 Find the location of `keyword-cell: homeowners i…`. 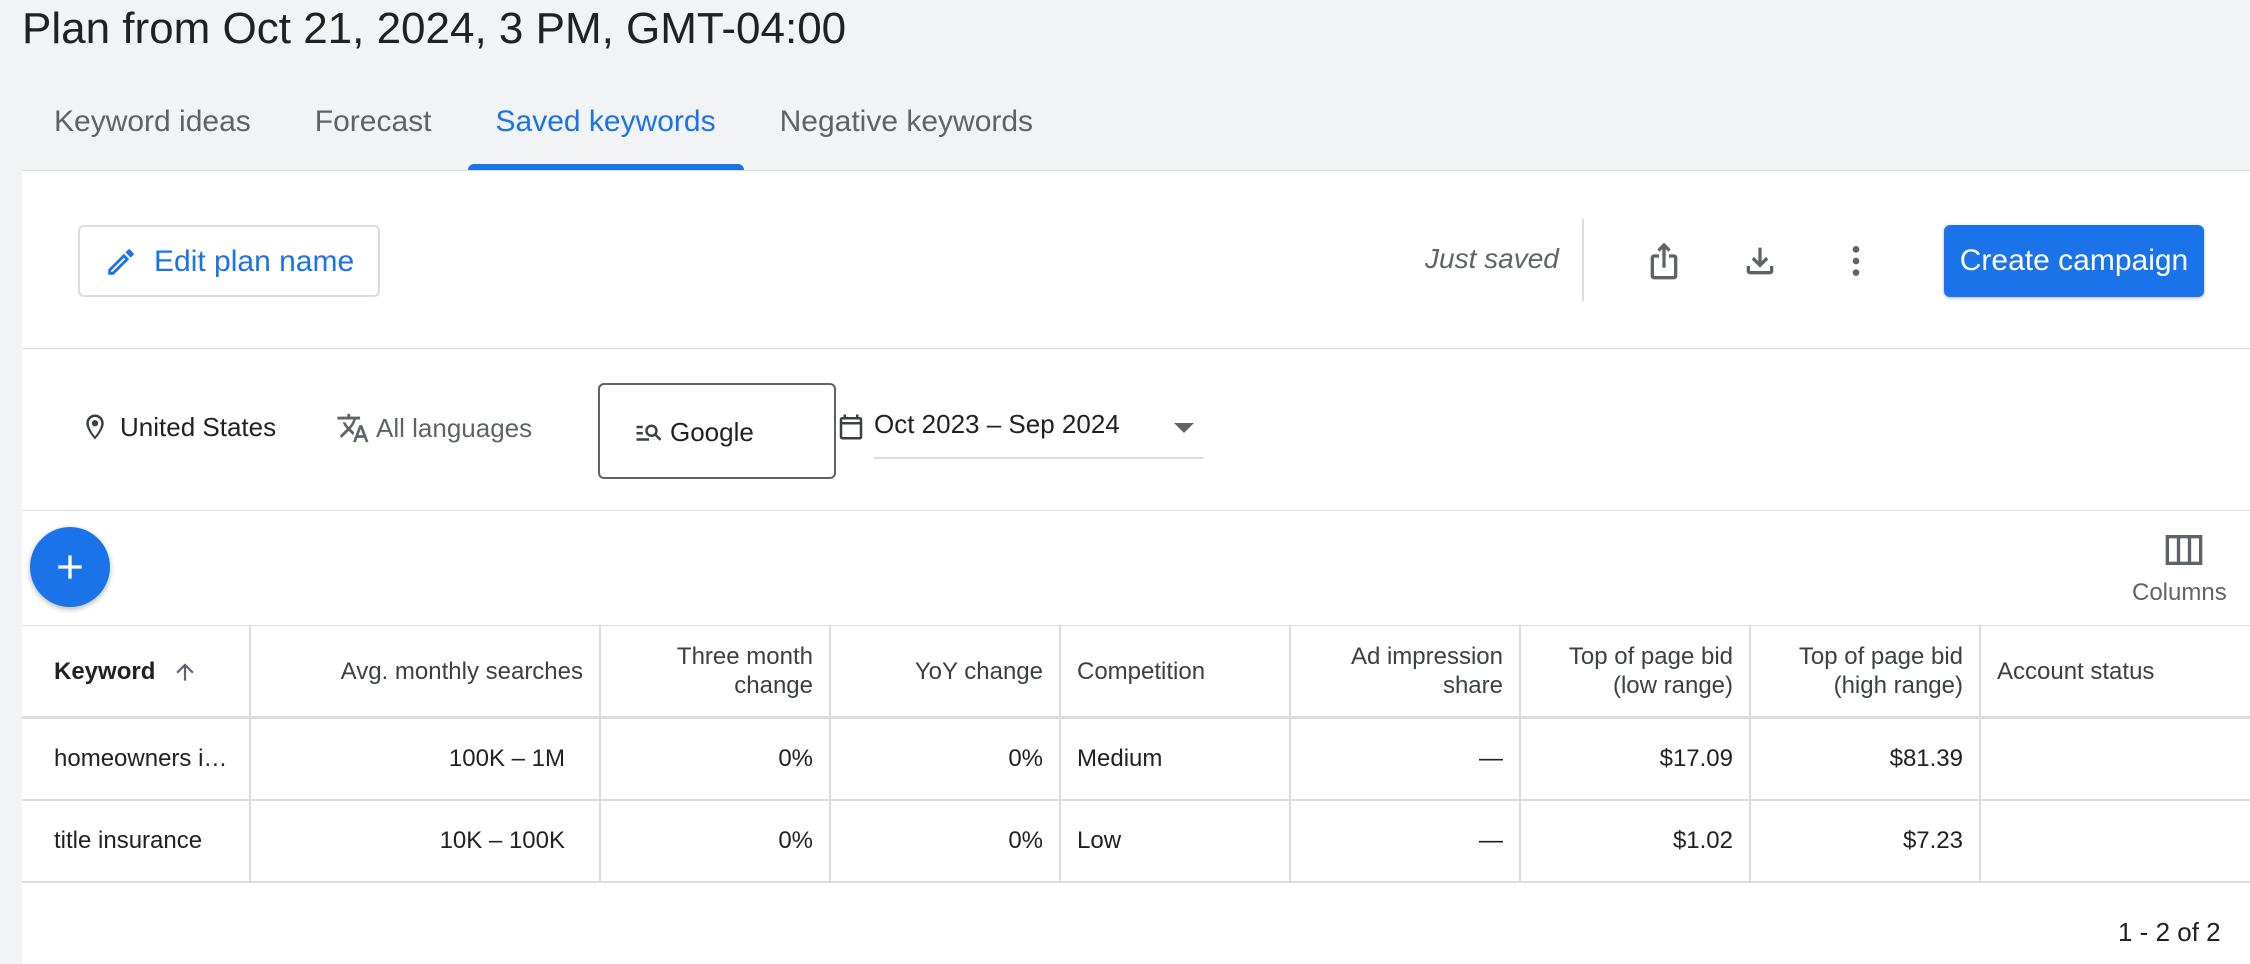

keyword-cell: homeowners i… is located at coordinates (136, 759).